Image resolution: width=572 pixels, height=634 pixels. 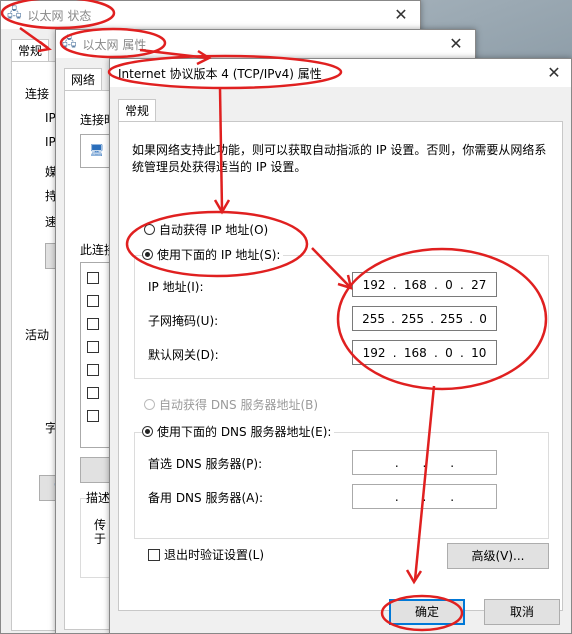 What do you see at coordinates (522, 612) in the screenshot?
I see `cancel-button: 取消` at bounding box center [522, 612].